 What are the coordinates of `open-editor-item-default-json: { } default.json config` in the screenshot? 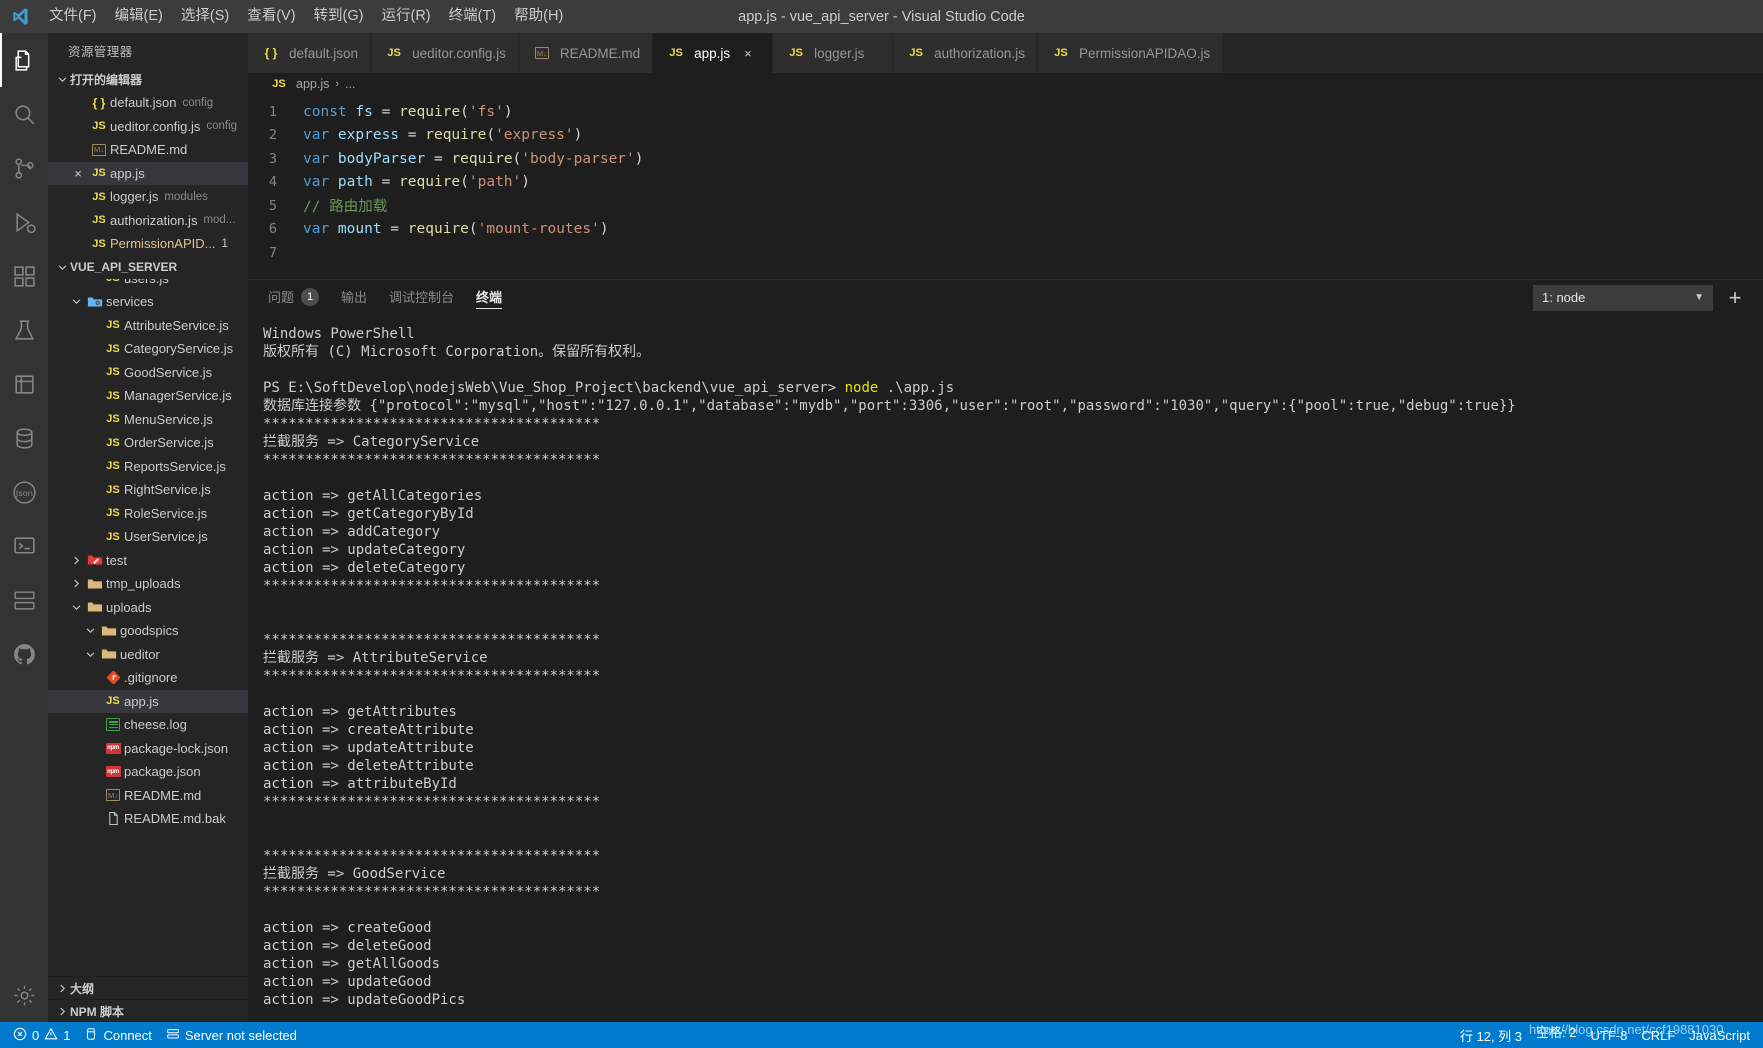 It's located at (148, 103).